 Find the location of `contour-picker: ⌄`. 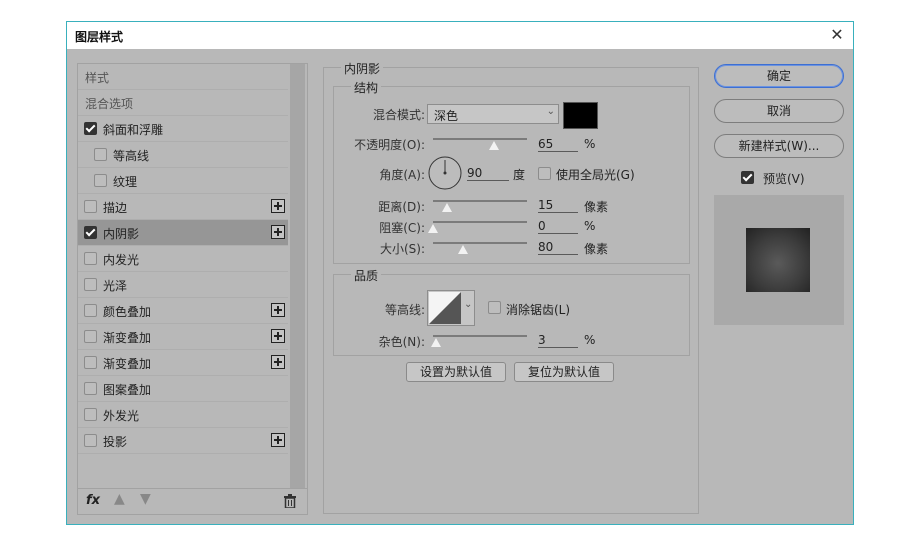

contour-picker: ⌄ is located at coordinates (451, 308).